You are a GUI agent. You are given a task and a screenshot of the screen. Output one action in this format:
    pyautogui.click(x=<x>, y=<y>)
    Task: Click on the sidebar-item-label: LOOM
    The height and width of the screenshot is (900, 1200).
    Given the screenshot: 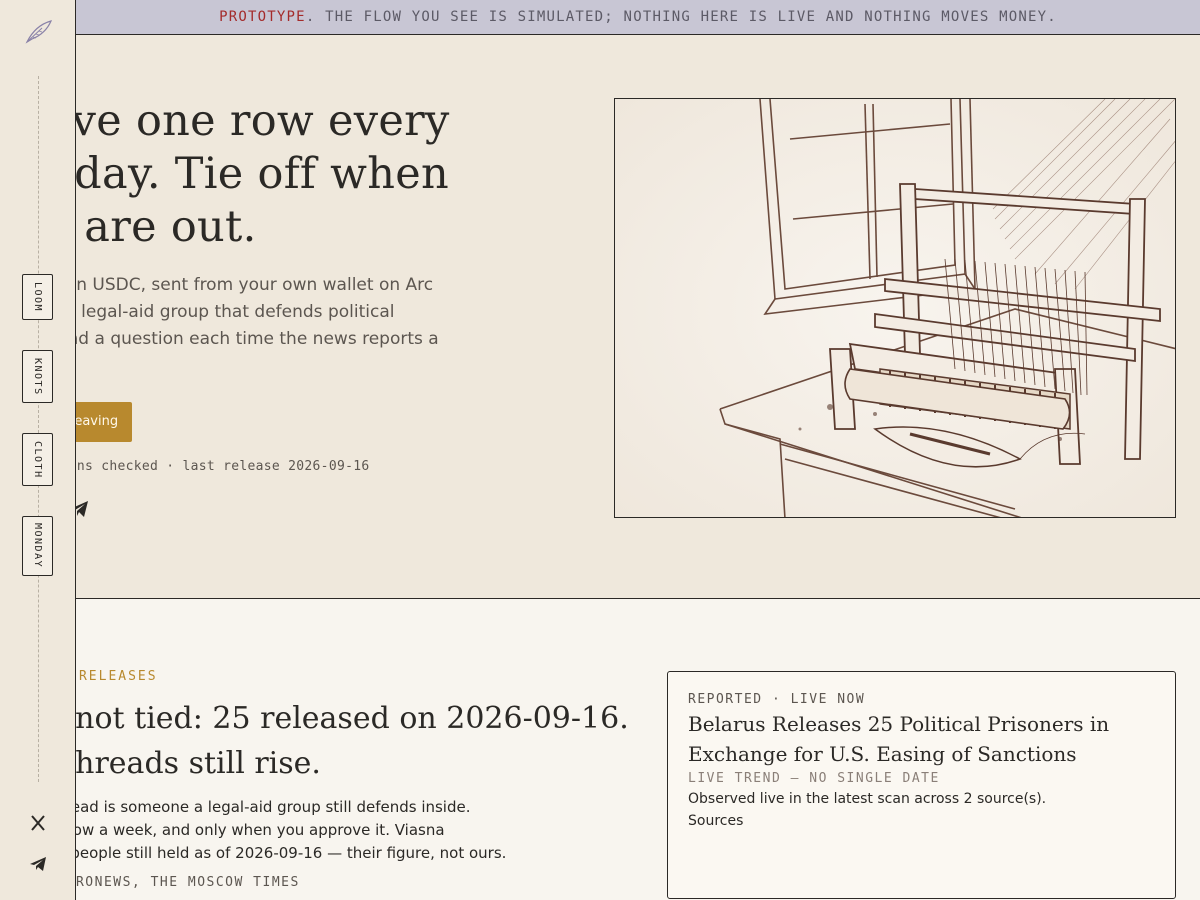 What is the action you would take?
    pyautogui.click(x=37, y=297)
    